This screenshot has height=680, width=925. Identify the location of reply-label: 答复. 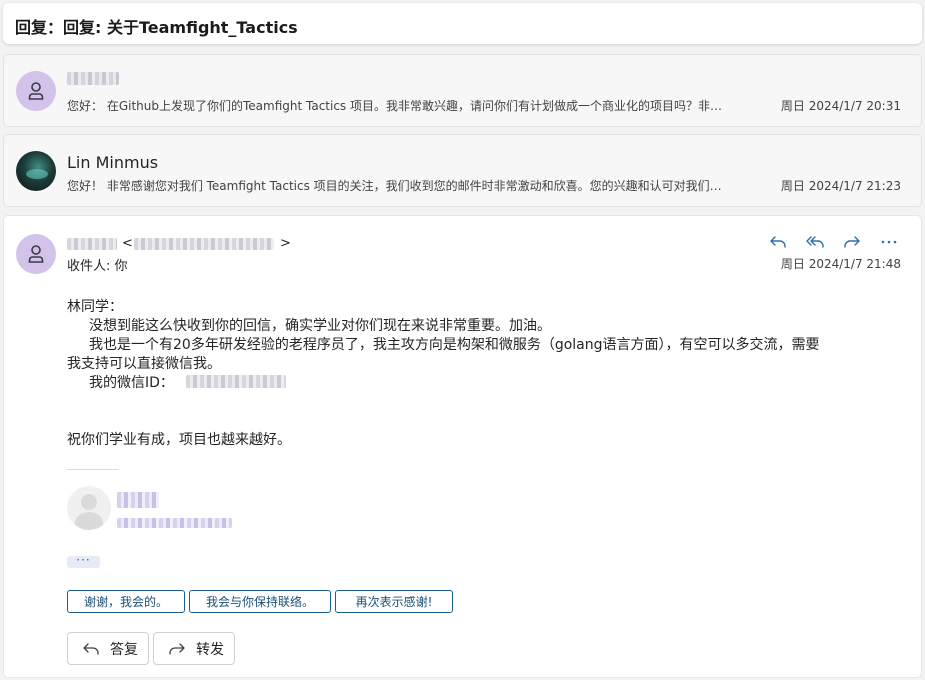
(124, 649).